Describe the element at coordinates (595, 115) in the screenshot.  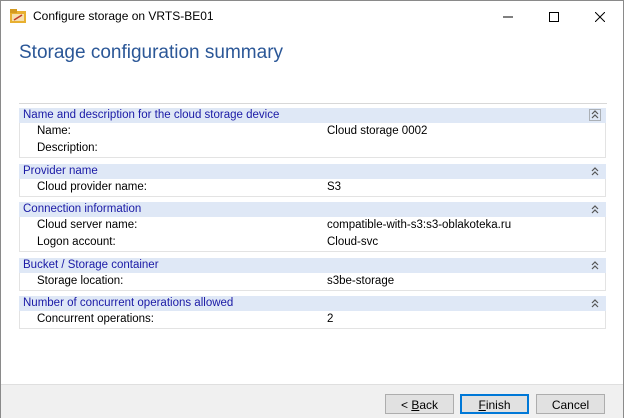
I see `collapse-all-icon` at that location.